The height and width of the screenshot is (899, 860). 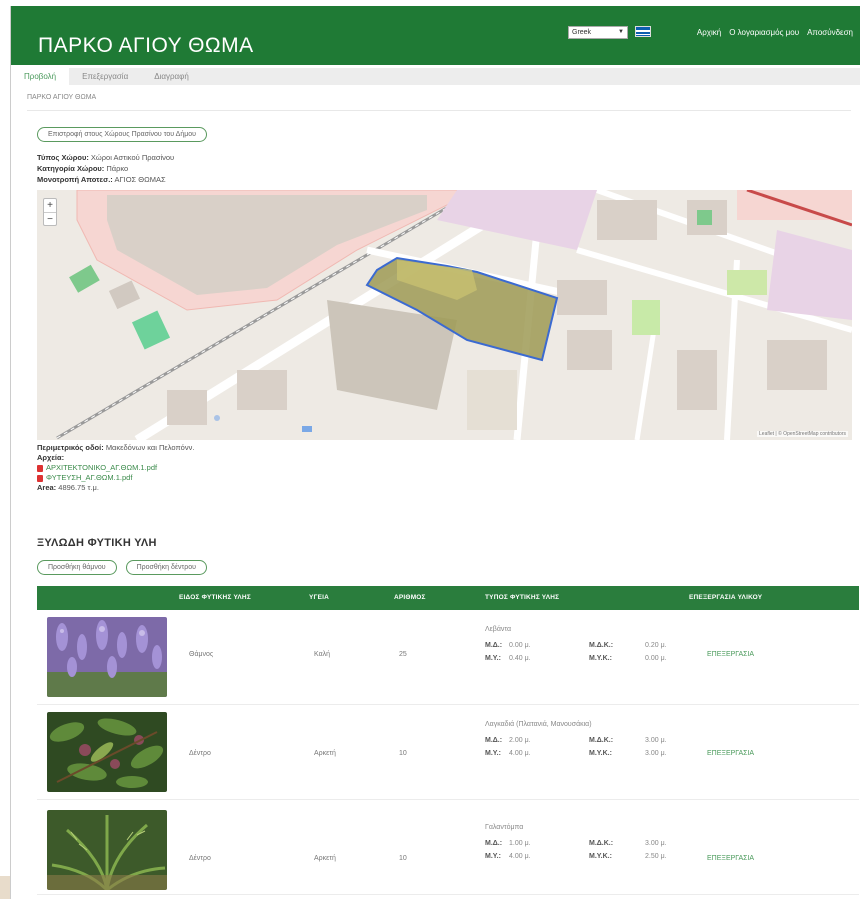 What do you see at coordinates (63, 157) in the screenshot?
I see `info-label: Τύπος Χώρου:` at bounding box center [63, 157].